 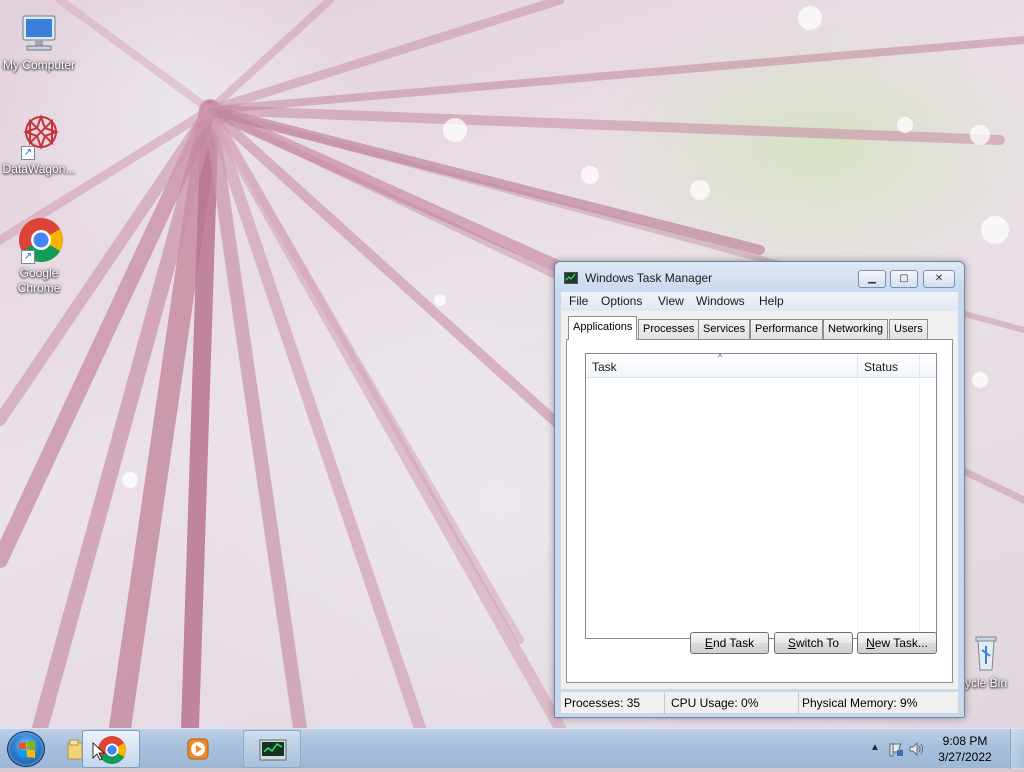 I want to click on task-list: Task ^ Status, so click(x=761, y=495).